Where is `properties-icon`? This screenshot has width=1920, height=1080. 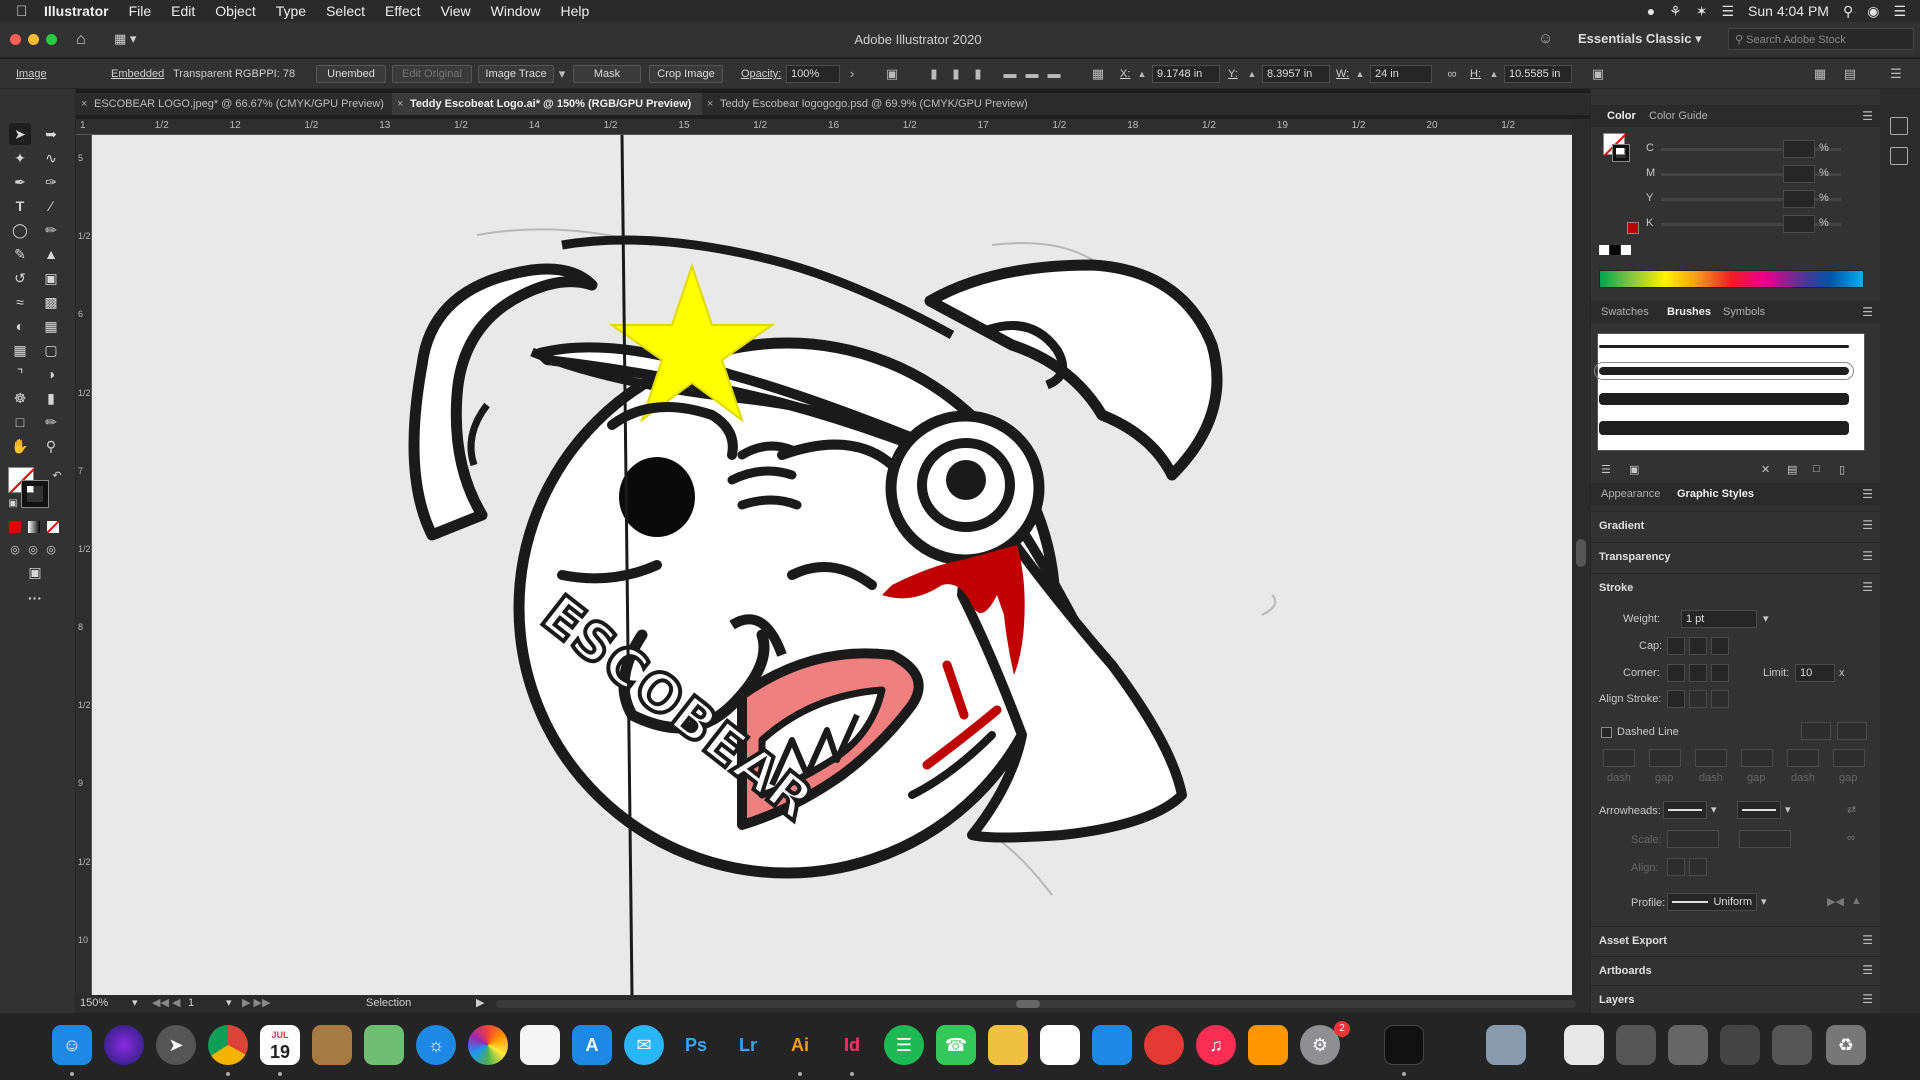 properties-icon is located at coordinates (1899, 126).